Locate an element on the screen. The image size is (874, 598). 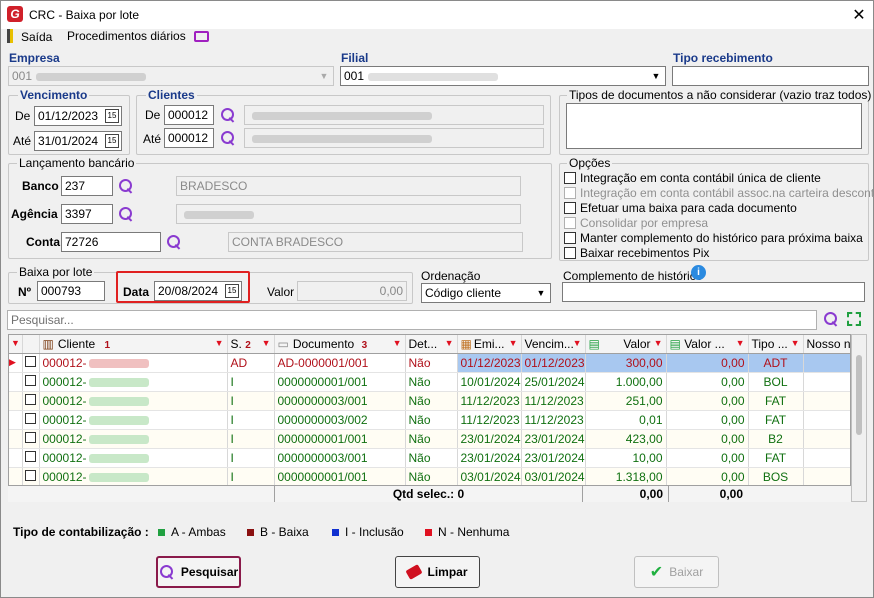
header-nosso: Nosso nú is located at coordinates (826, 344).